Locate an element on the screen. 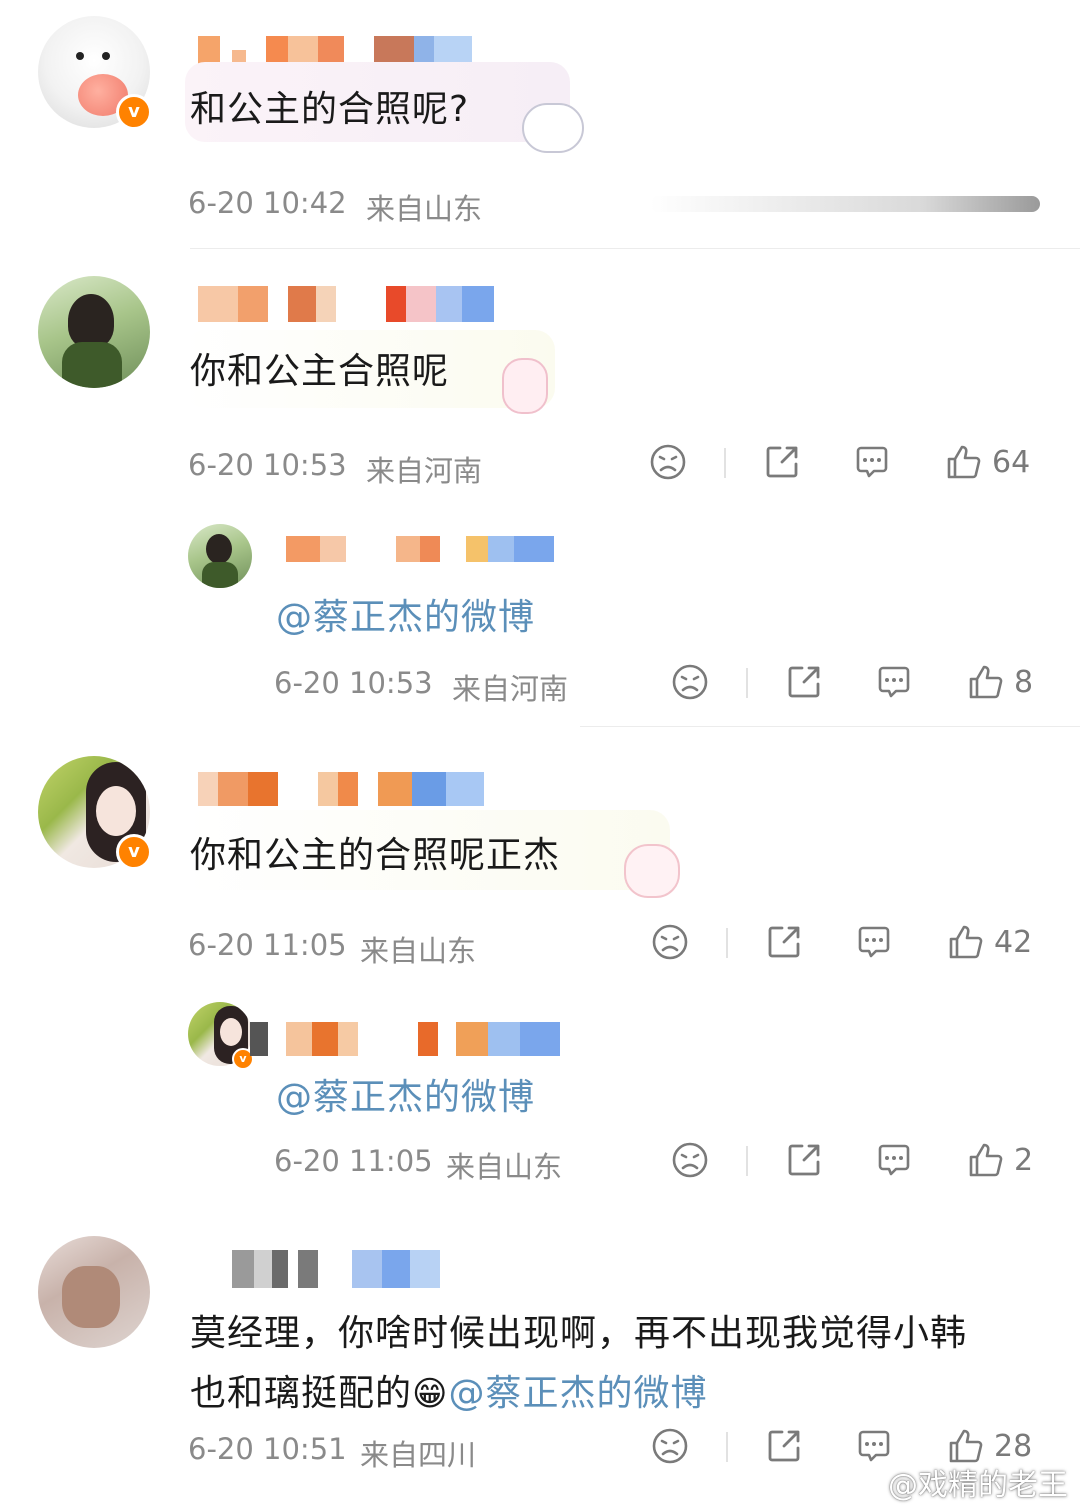 Image resolution: width=1080 pixels, height=1510 pixels. like-count: 28 is located at coordinates (1013, 1446).